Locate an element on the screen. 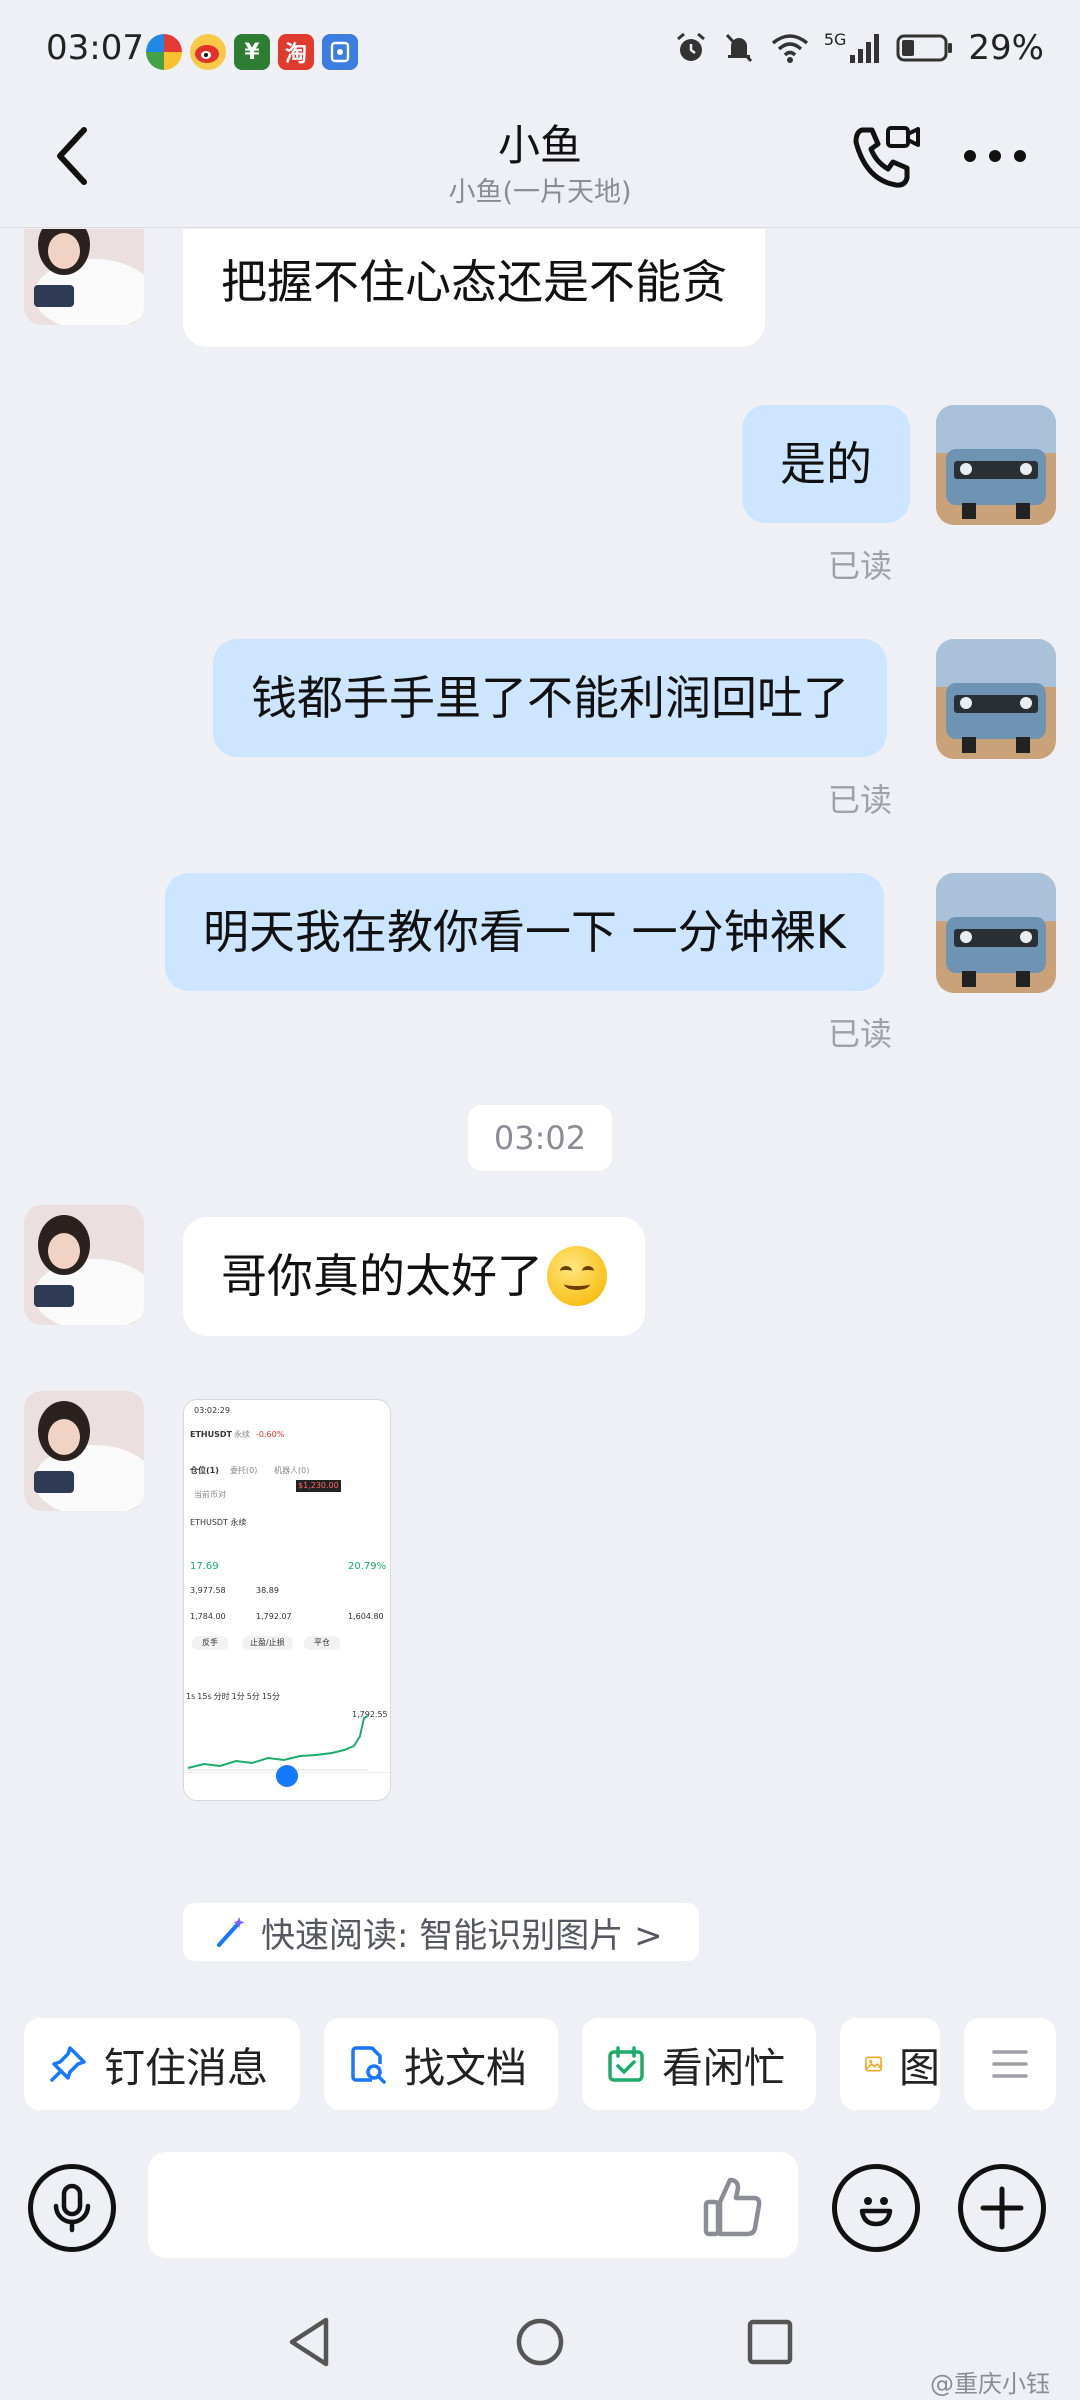 The height and width of the screenshot is (2400, 1080). nav-recents-icon is located at coordinates (770, 2342).